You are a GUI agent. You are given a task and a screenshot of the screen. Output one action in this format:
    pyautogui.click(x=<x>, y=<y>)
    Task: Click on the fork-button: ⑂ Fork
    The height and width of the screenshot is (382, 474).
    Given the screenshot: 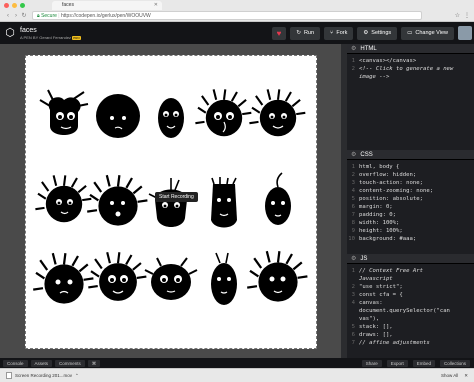 What is the action you would take?
    pyautogui.click(x=339, y=33)
    